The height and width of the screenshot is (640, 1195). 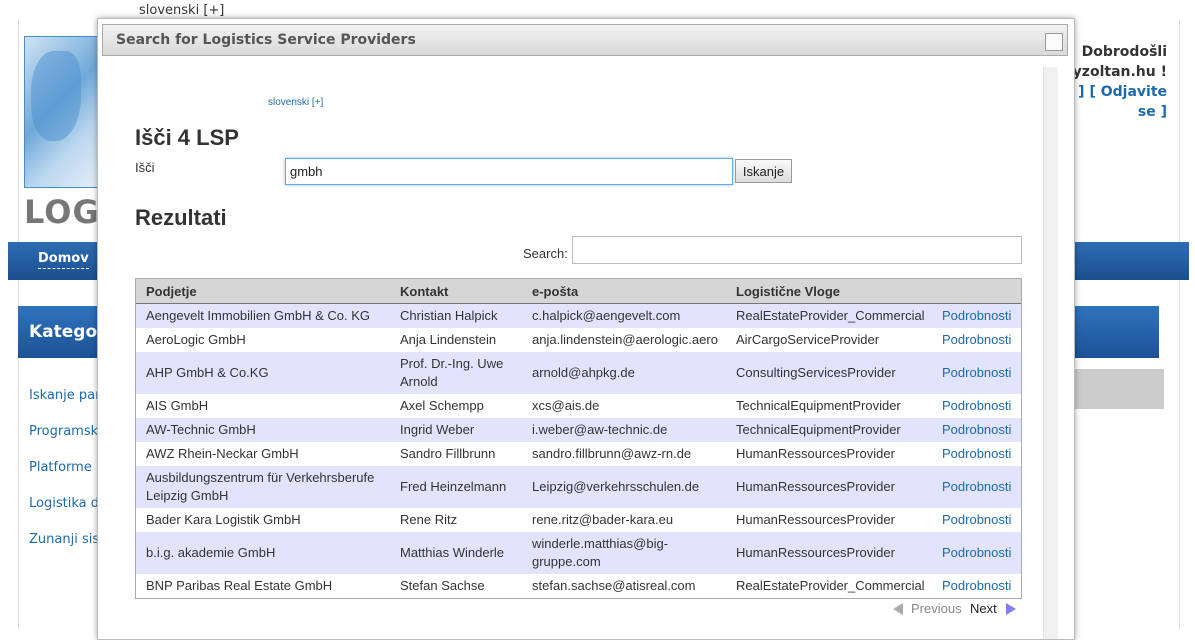 What do you see at coordinates (266, 40) in the screenshot?
I see `dialog-title: Search for Logistics Service Providers` at bounding box center [266, 40].